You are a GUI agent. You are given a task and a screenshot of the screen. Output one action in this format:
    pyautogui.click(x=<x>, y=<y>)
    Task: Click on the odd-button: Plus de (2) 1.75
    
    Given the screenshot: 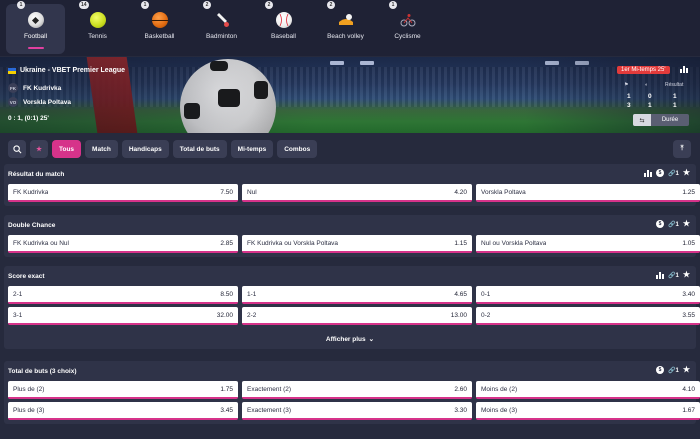 What is the action you would take?
    pyautogui.click(x=123, y=390)
    